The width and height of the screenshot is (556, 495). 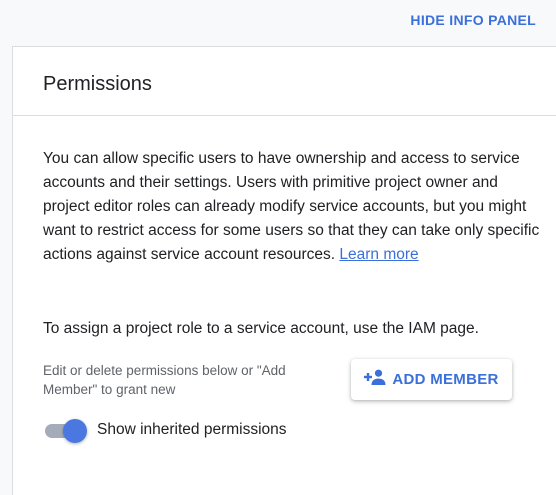 I want to click on person-add-icon, so click(x=375, y=379).